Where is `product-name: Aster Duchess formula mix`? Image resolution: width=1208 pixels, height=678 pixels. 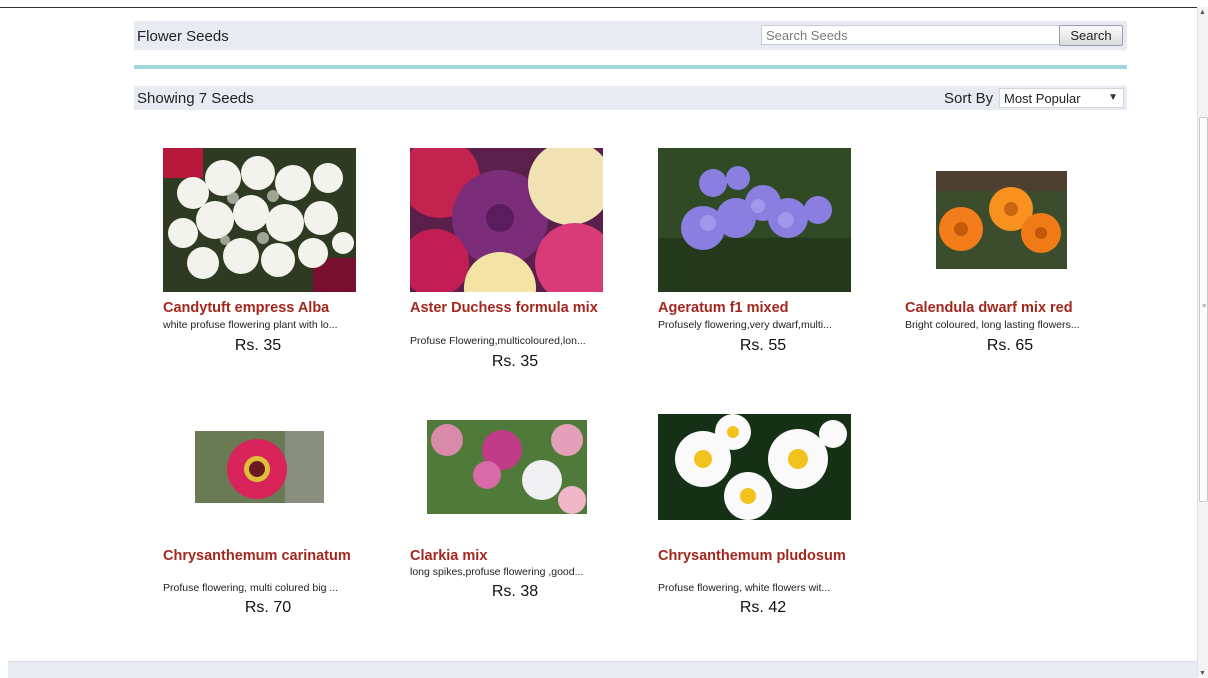 product-name: Aster Duchess formula mix is located at coordinates (507, 308).